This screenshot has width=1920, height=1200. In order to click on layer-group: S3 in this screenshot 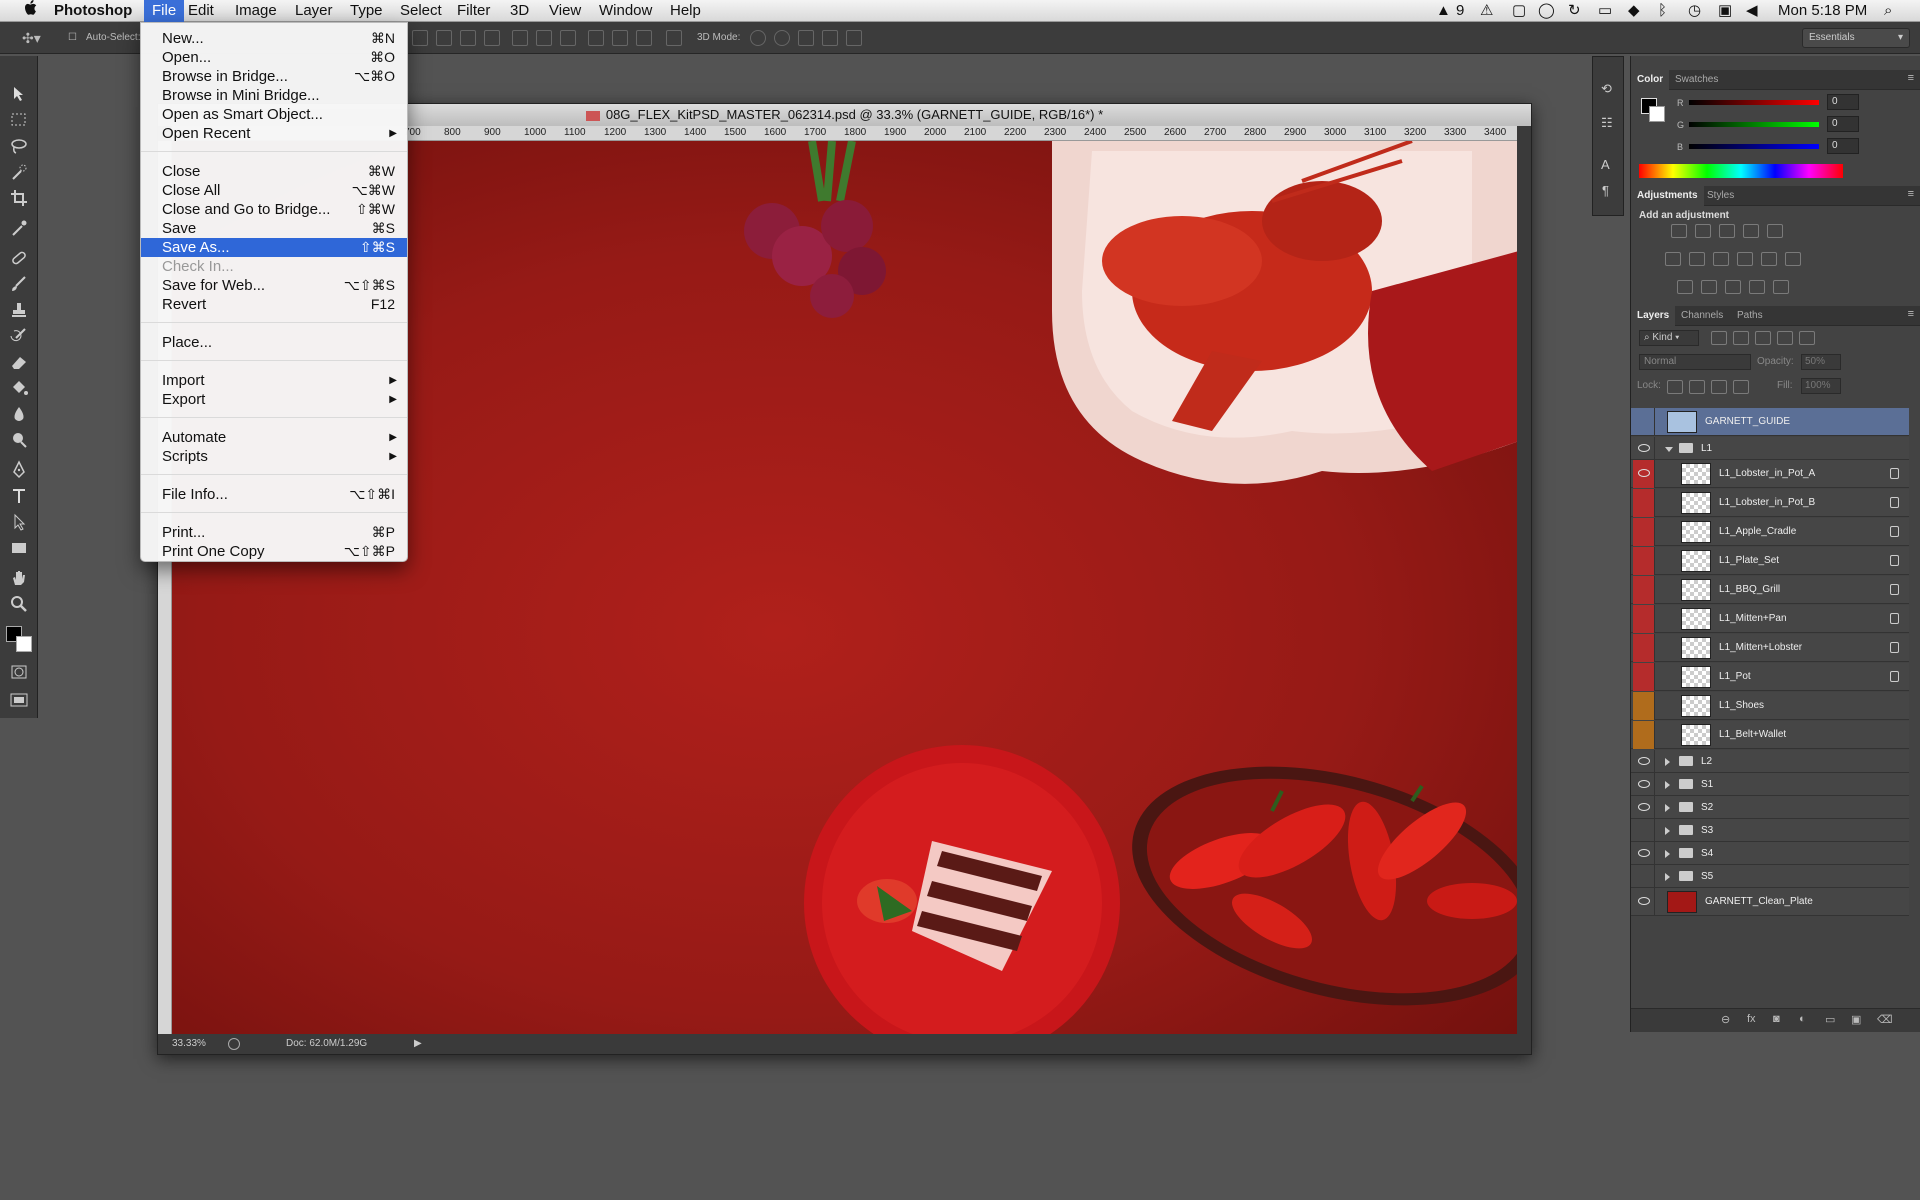, I will do `click(1770, 830)`.